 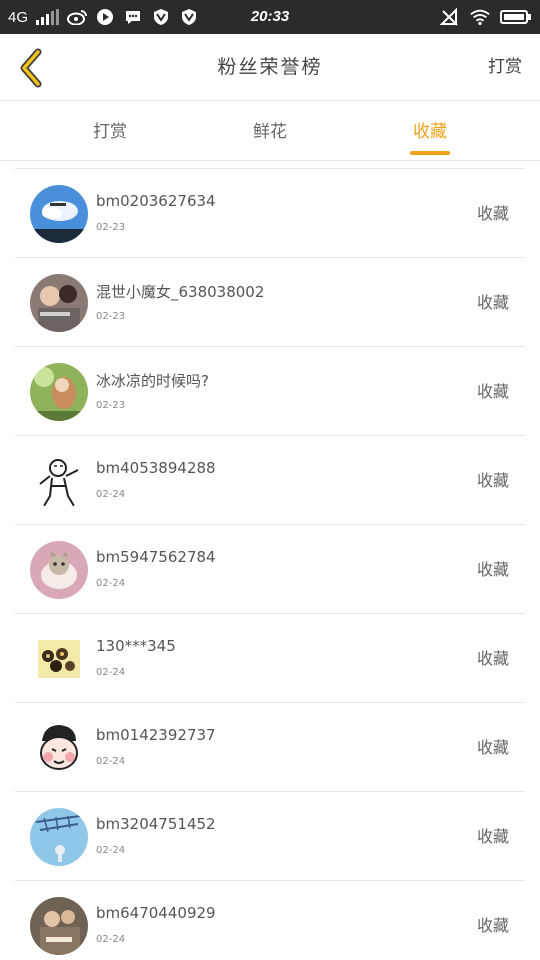 What do you see at coordinates (110, 131) in the screenshot?
I see `tab-reward: 打赏` at bounding box center [110, 131].